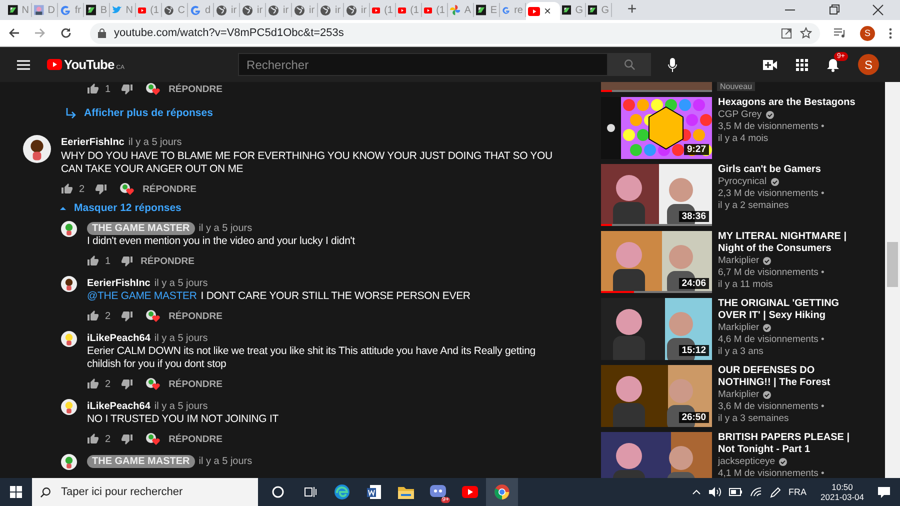 This screenshot has height=506, width=900. What do you see at coordinates (307, 163) in the screenshot?
I see `comment-text: WHY DO YOU HAVE TO BLAME ME FOR EVERTHINHG YOU KNOW YOUR JUST DOING THAT SO YOU CAN TAKE YOUR ANGER OUT ON ME` at bounding box center [307, 163].